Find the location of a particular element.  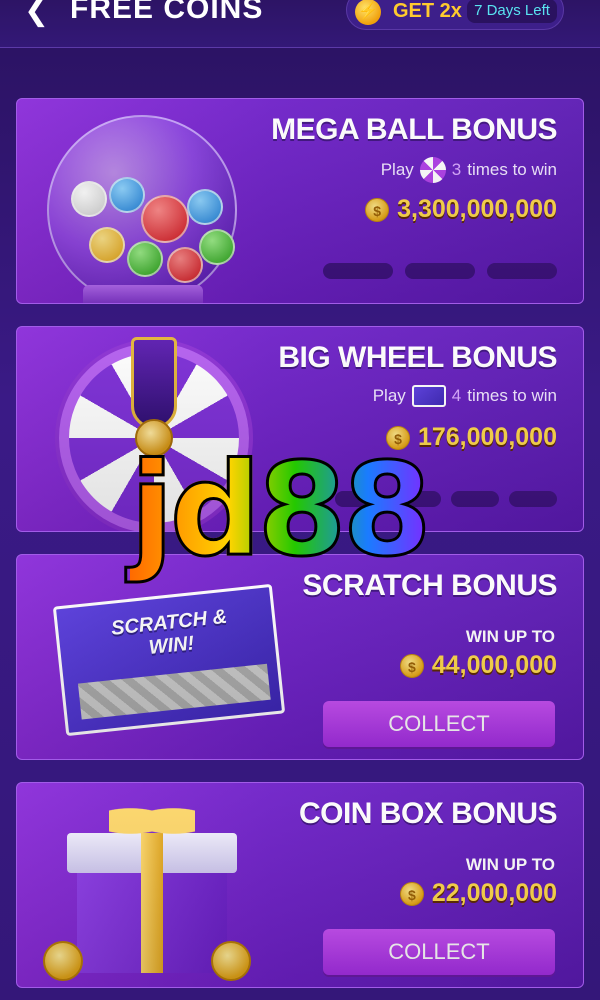

mega-ball-globe-illustration is located at coordinates (137, 206).